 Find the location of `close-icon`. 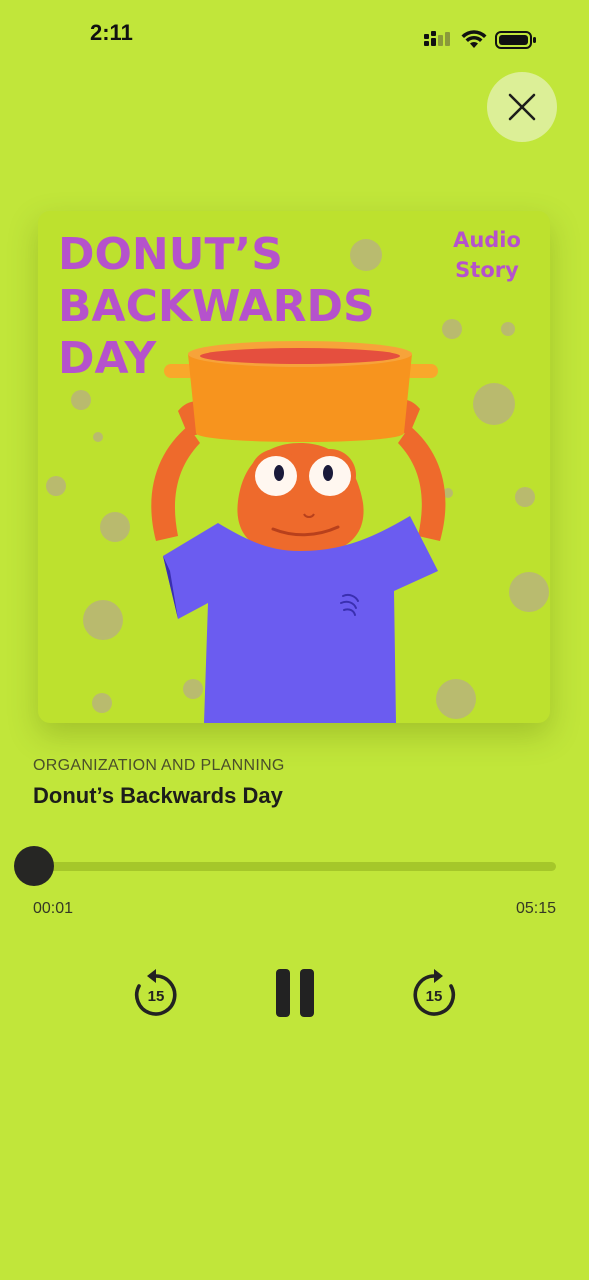

close-icon is located at coordinates (522, 107).